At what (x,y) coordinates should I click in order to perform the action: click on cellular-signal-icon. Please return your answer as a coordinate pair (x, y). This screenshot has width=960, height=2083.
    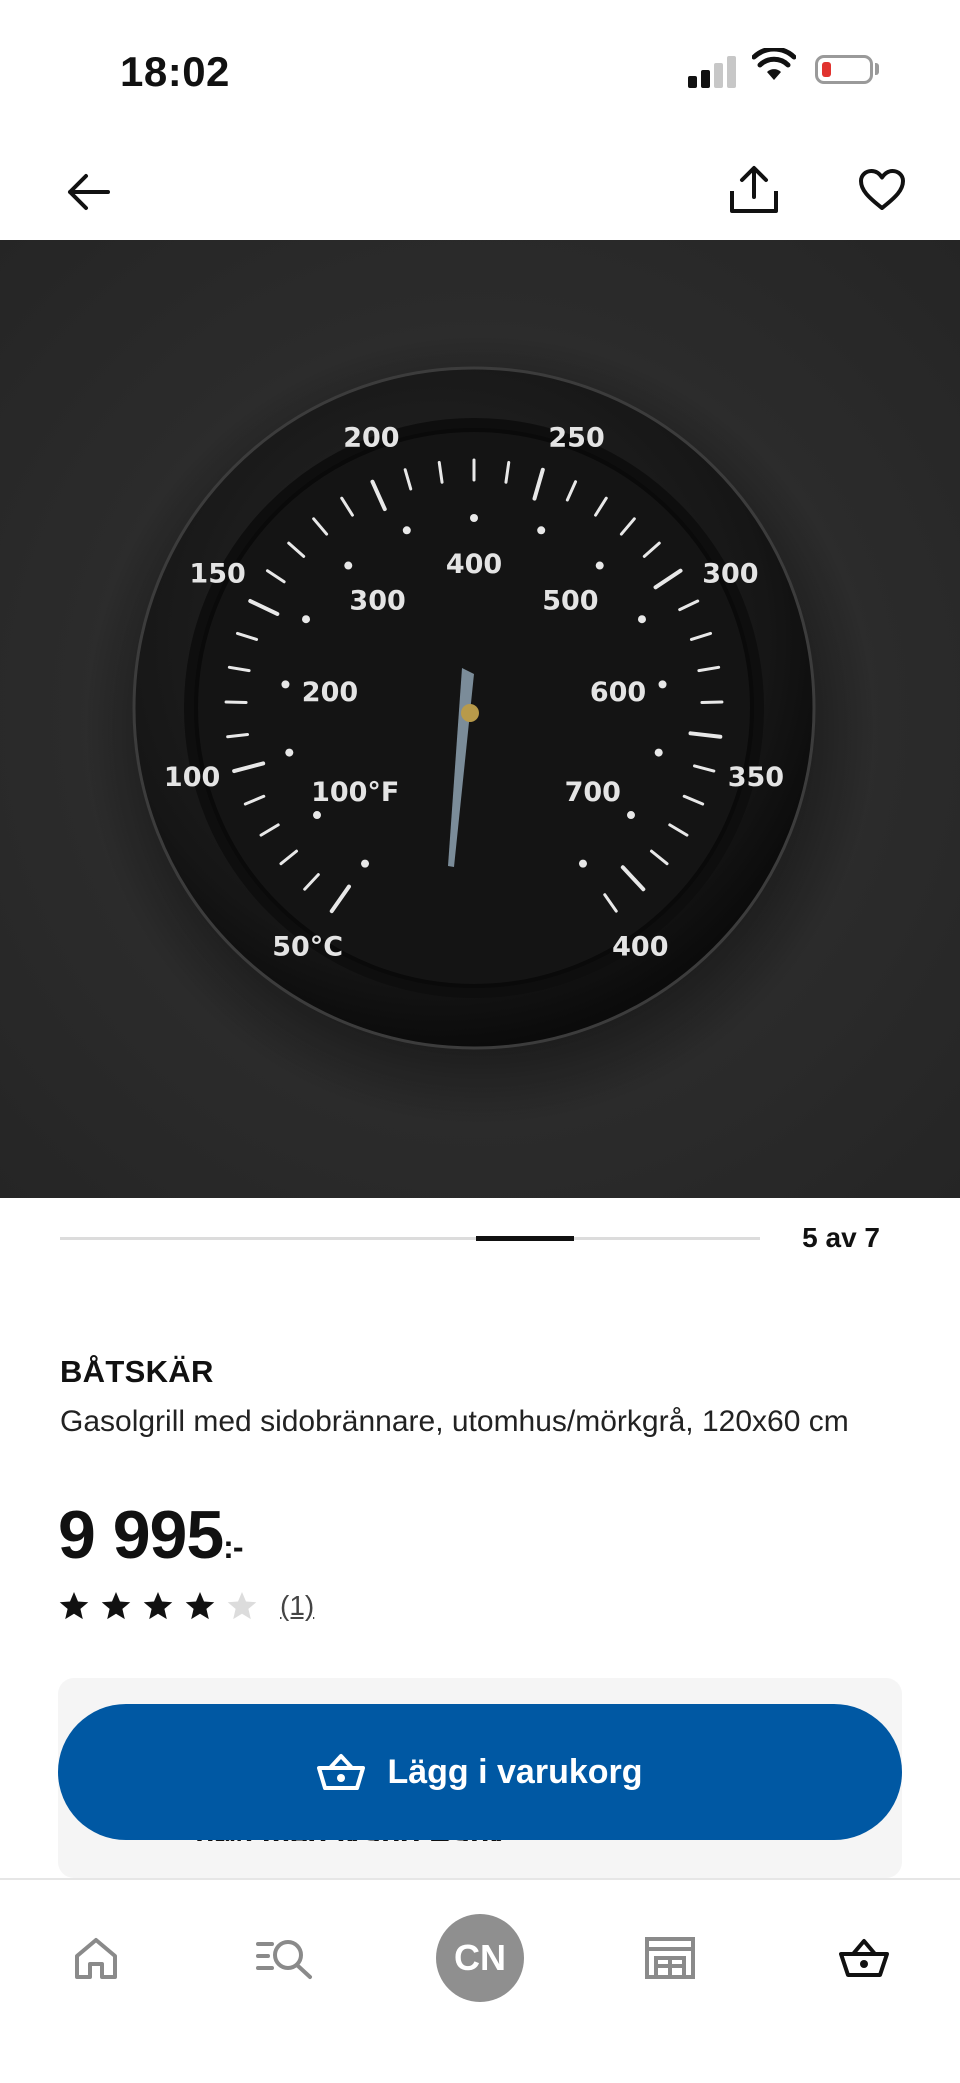
    Looking at the image, I should click on (713, 70).